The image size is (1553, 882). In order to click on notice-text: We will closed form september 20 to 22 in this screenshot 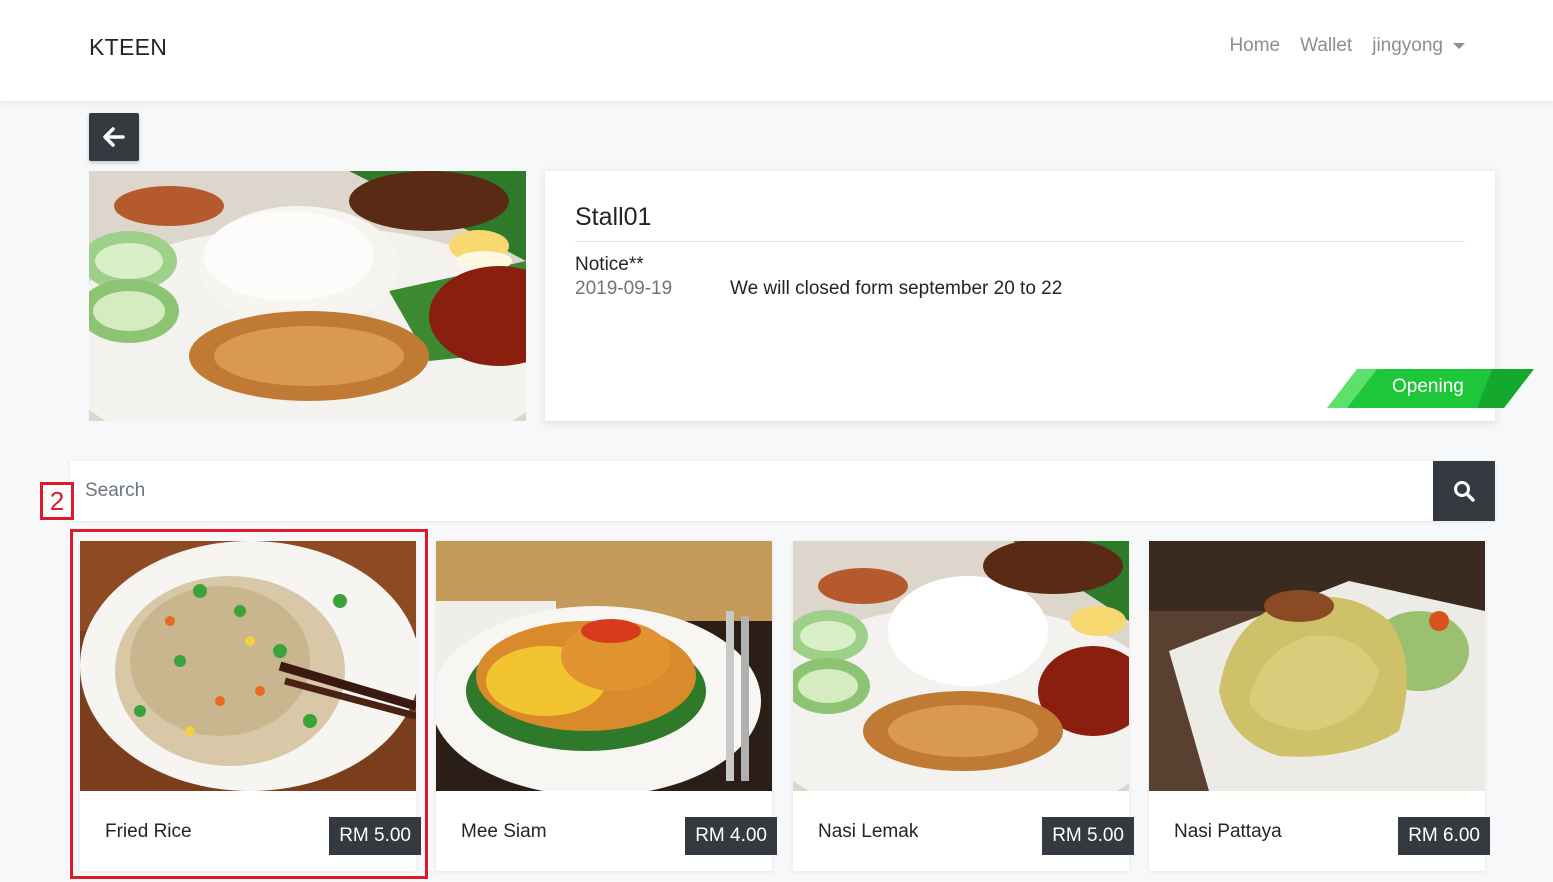, I will do `click(896, 288)`.